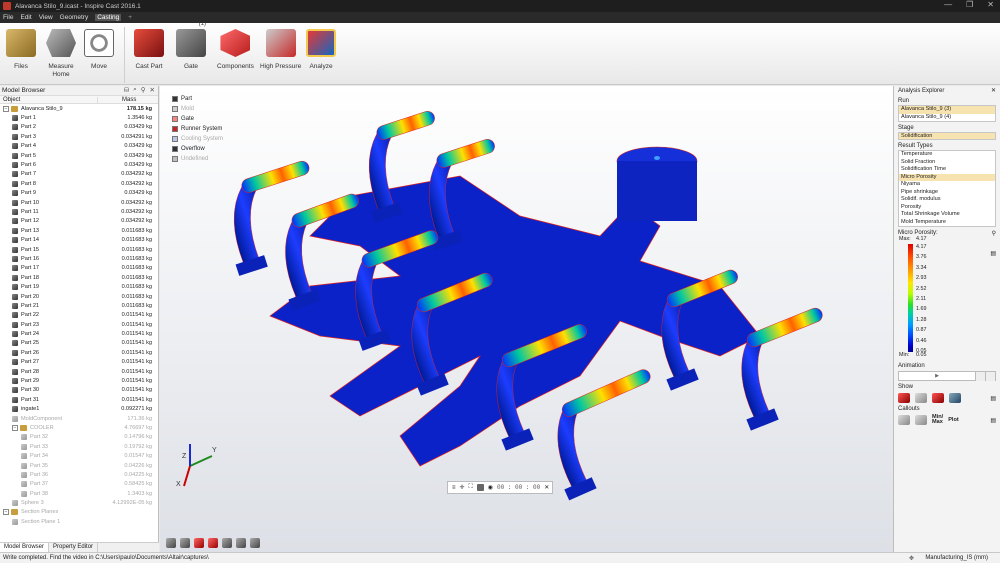 The image size is (1000, 563). Describe the element at coordinates (130, 17) in the screenshot. I see `add-tab-icon: +` at that location.